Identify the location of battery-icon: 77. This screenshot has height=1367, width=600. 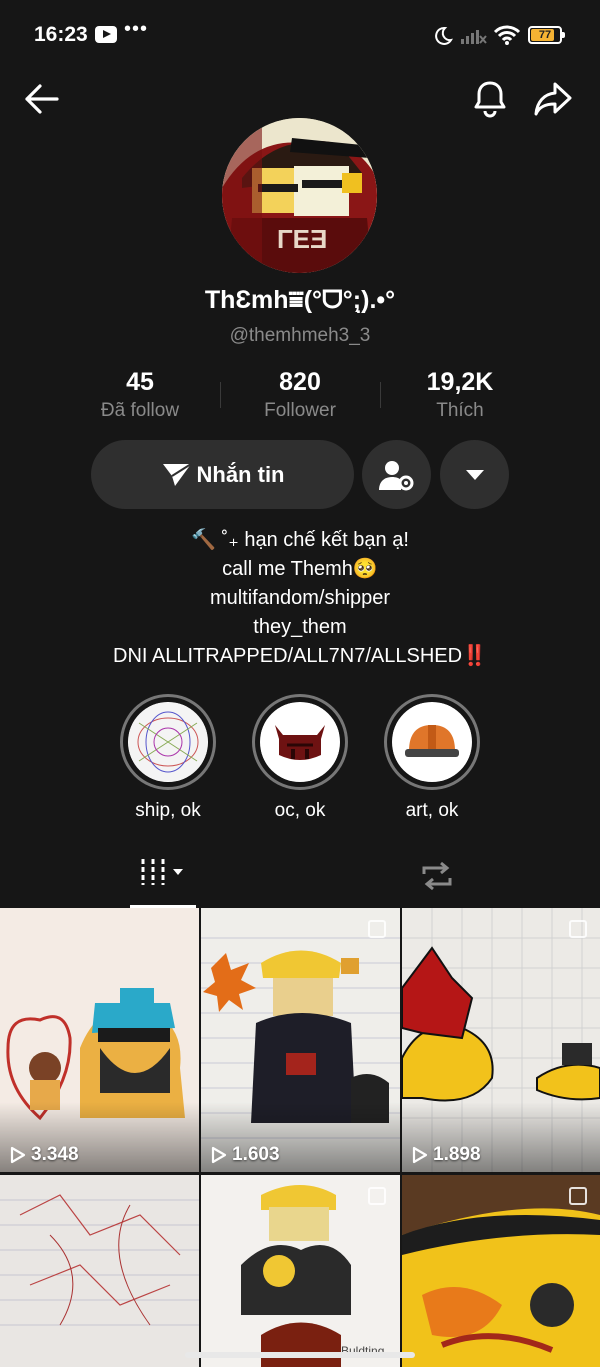
(546, 35).